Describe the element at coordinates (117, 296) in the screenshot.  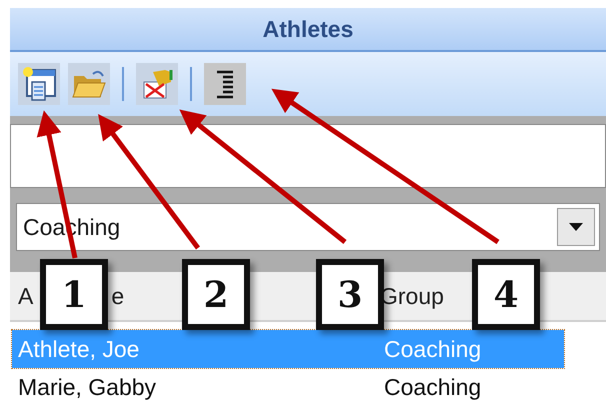
I see `column-header-text: e` at that location.